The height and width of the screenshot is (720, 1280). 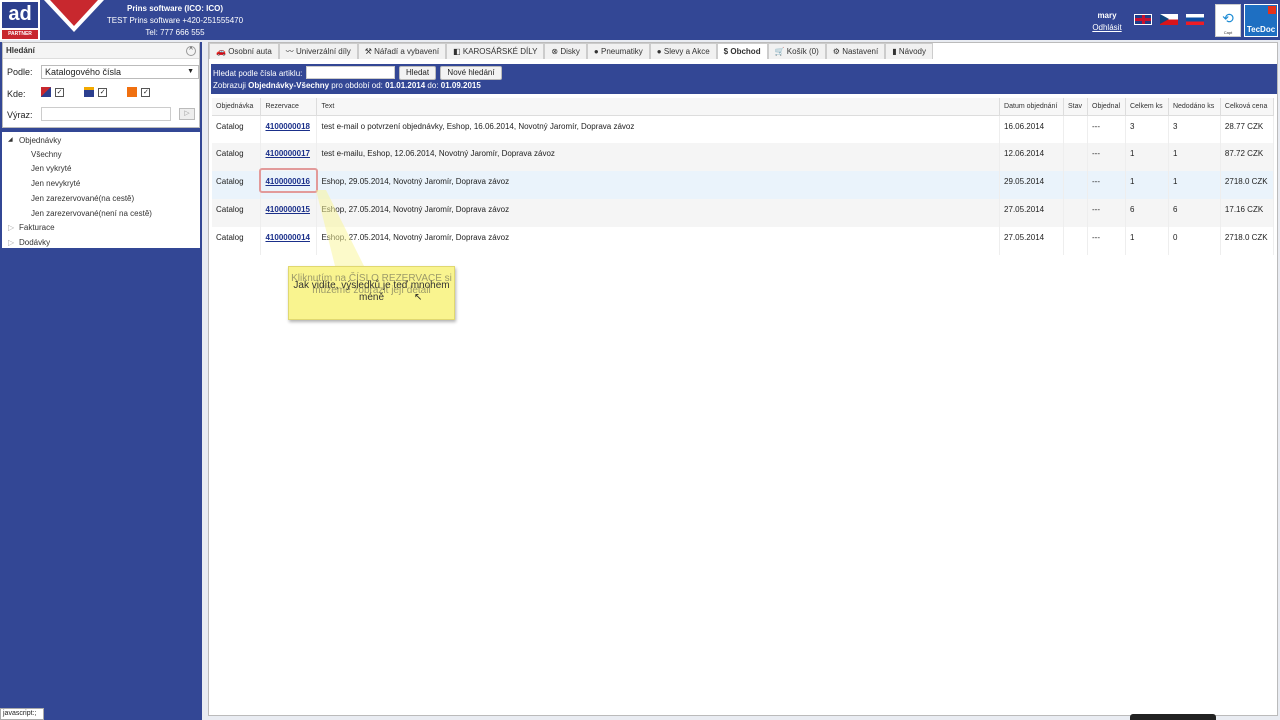 I want to click on tab-osobni-auta: 🚗 Osobní auta, so click(x=244, y=51).